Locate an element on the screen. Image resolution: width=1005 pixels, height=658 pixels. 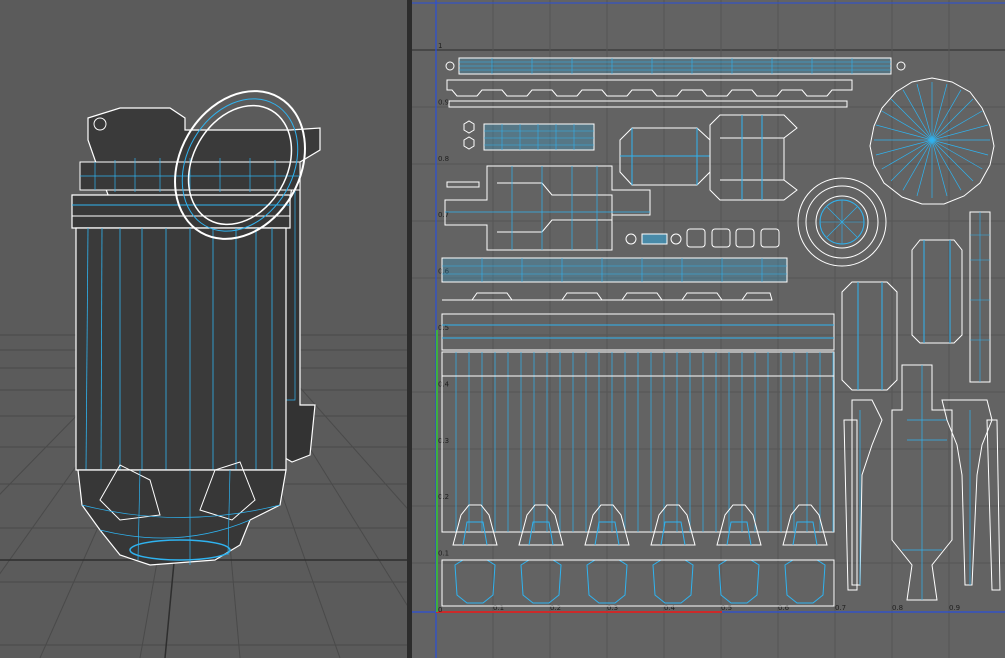
u-tick-label: 0.9 is located at coordinates (954, 608).